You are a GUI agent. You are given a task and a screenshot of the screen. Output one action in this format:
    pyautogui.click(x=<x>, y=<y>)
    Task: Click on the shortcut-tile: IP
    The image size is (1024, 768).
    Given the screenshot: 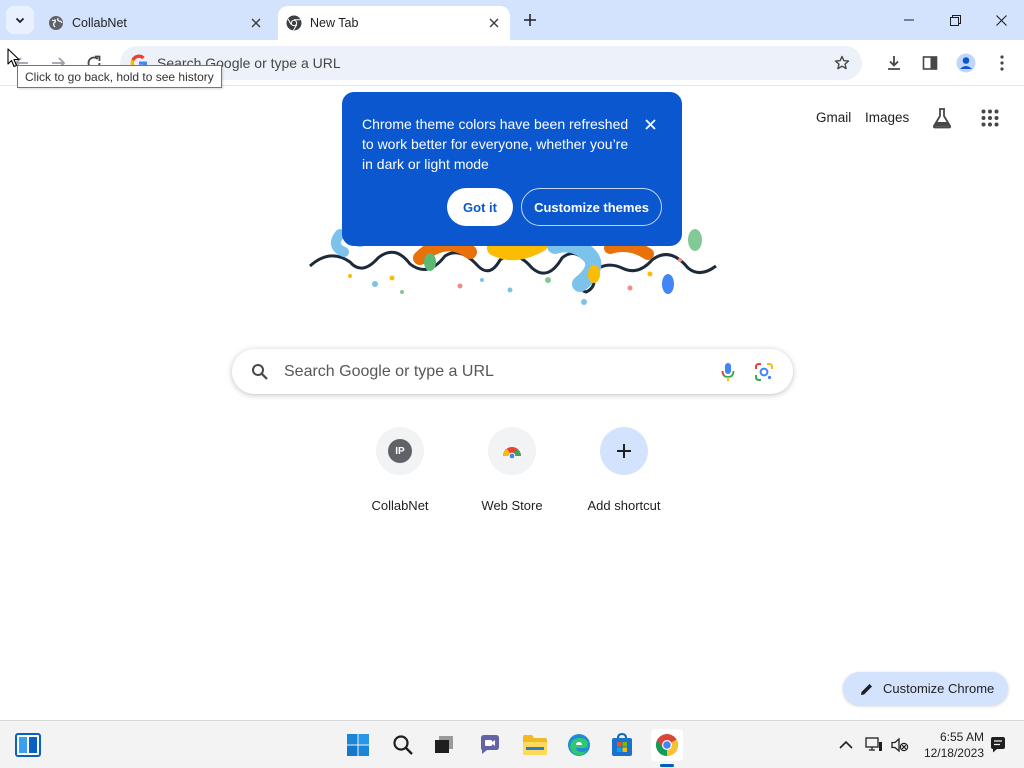 What is the action you would take?
    pyautogui.click(x=400, y=451)
    